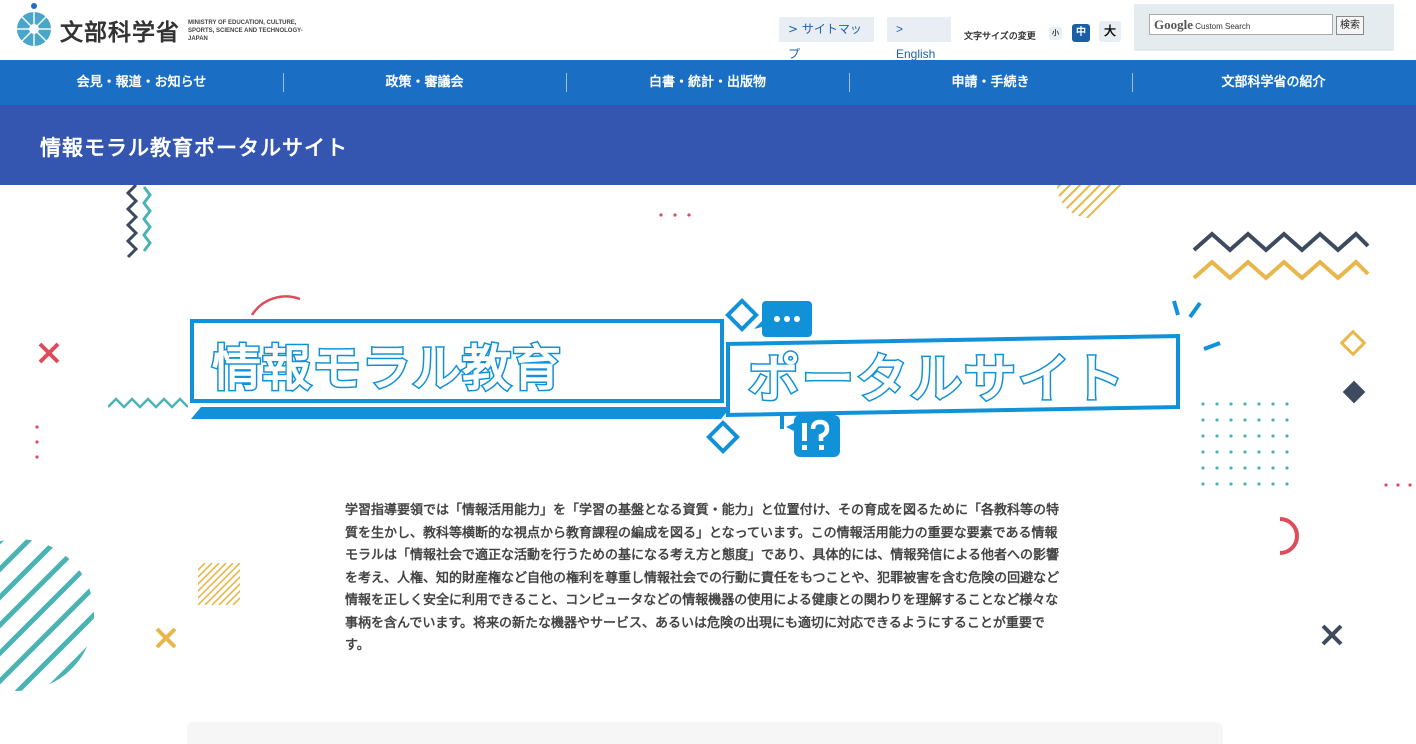 Image resolution: width=1416 pixels, height=744 pixels. I want to click on nav-item-publications: 白書・統計・出版物, so click(707, 82).